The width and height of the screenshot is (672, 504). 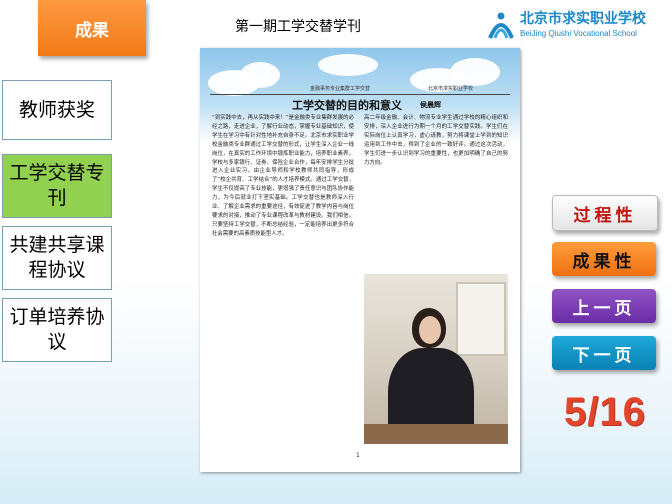 I want to click on sidebar-item-work-study-journal: 工学交替专刊, so click(x=57, y=186).